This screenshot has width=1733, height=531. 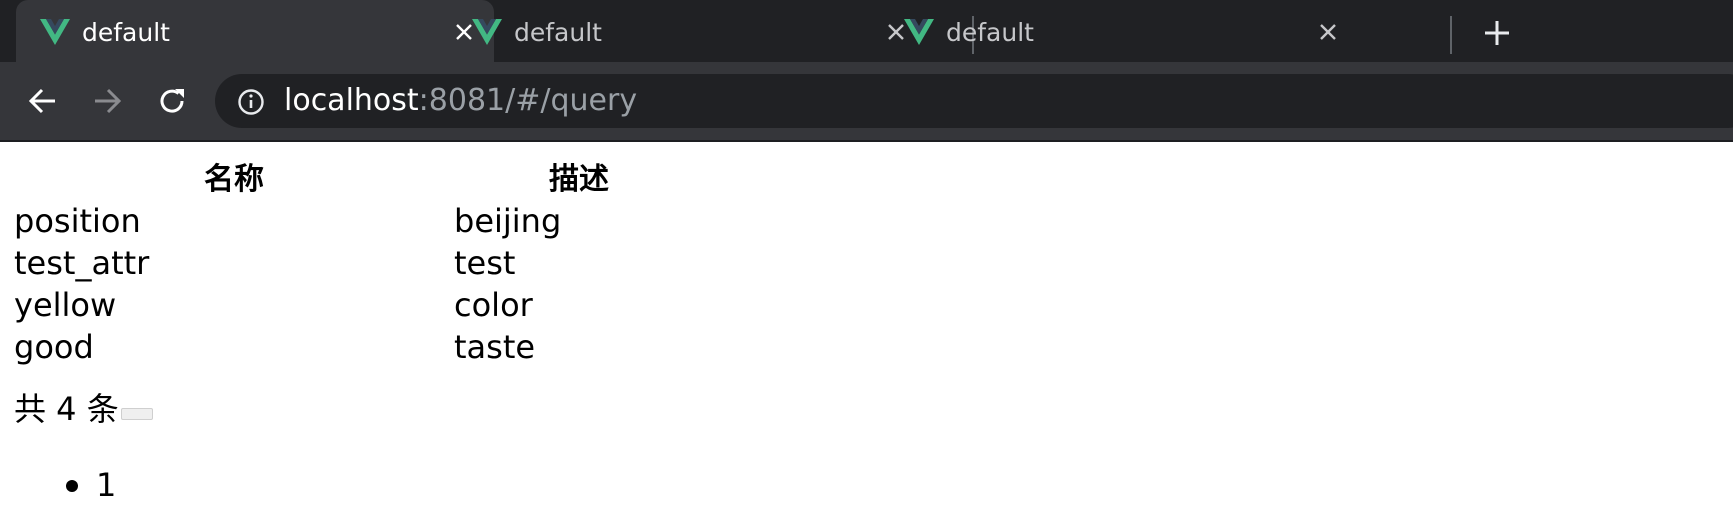 What do you see at coordinates (66, 409) in the screenshot?
I see `pagination-total-text: 共 4 条` at bounding box center [66, 409].